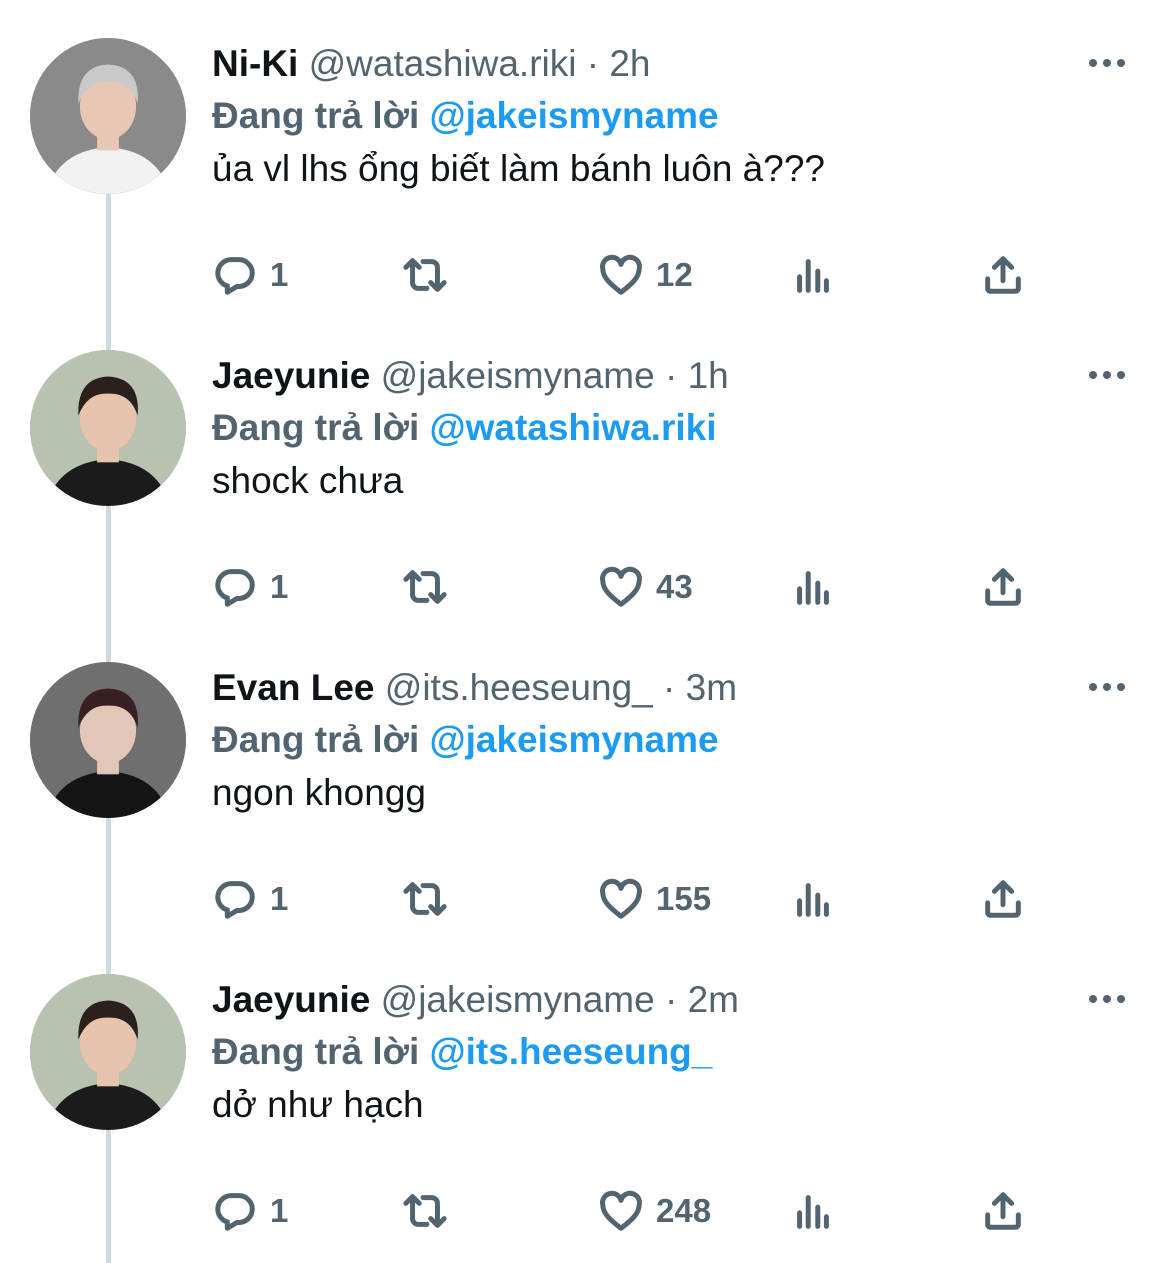 The width and height of the screenshot is (1170, 1263). What do you see at coordinates (519, 687) in the screenshot?
I see `username: @its.heeseung_` at bounding box center [519, 687].